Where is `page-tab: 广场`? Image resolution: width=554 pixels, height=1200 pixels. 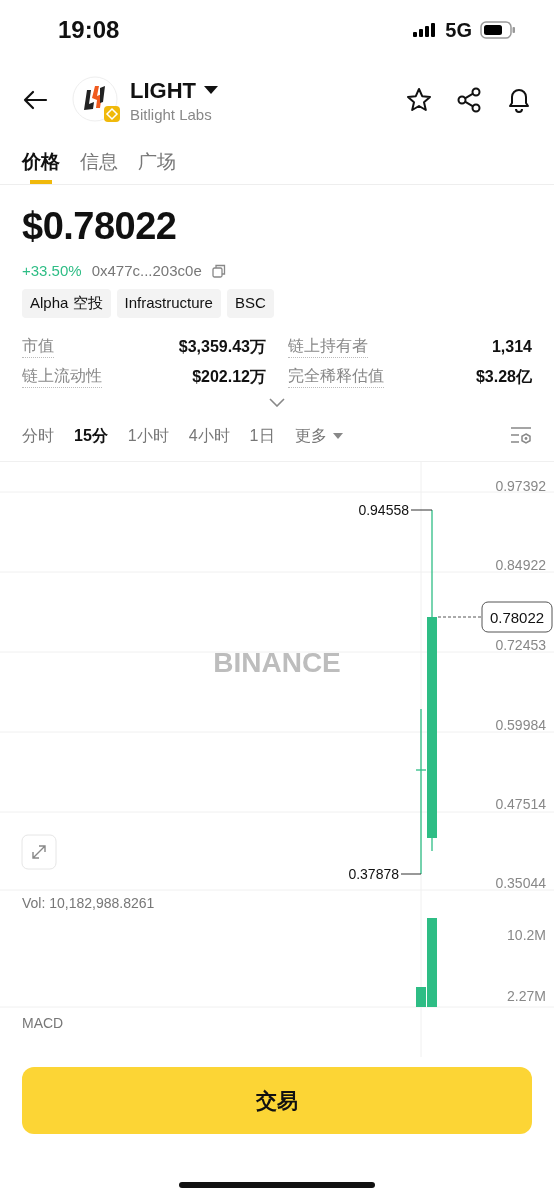 page-tab: 广场 is located at coordinates (157, 162).